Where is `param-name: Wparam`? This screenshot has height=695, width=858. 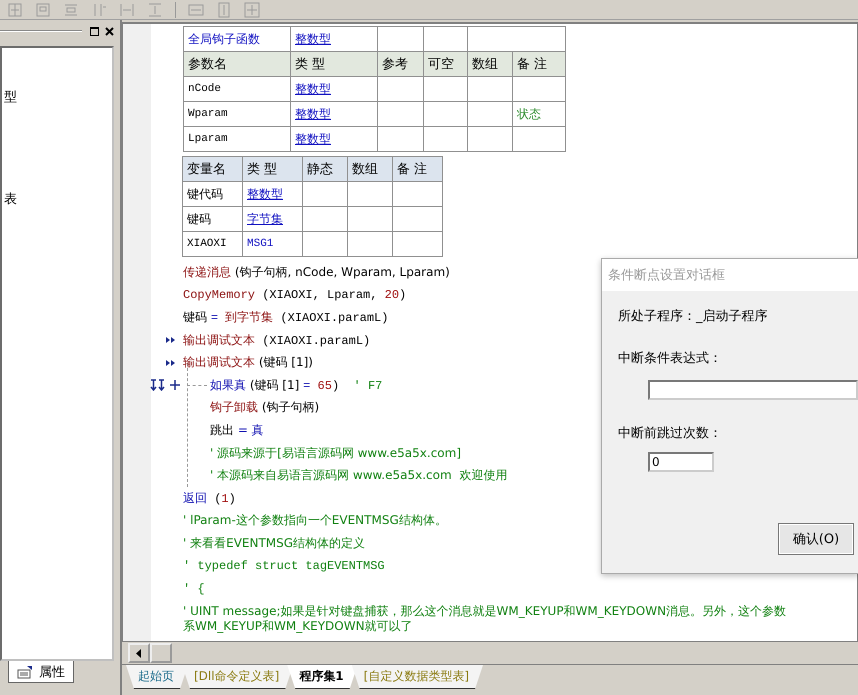
param-name: Wparam is located at coordinates (237, 114).